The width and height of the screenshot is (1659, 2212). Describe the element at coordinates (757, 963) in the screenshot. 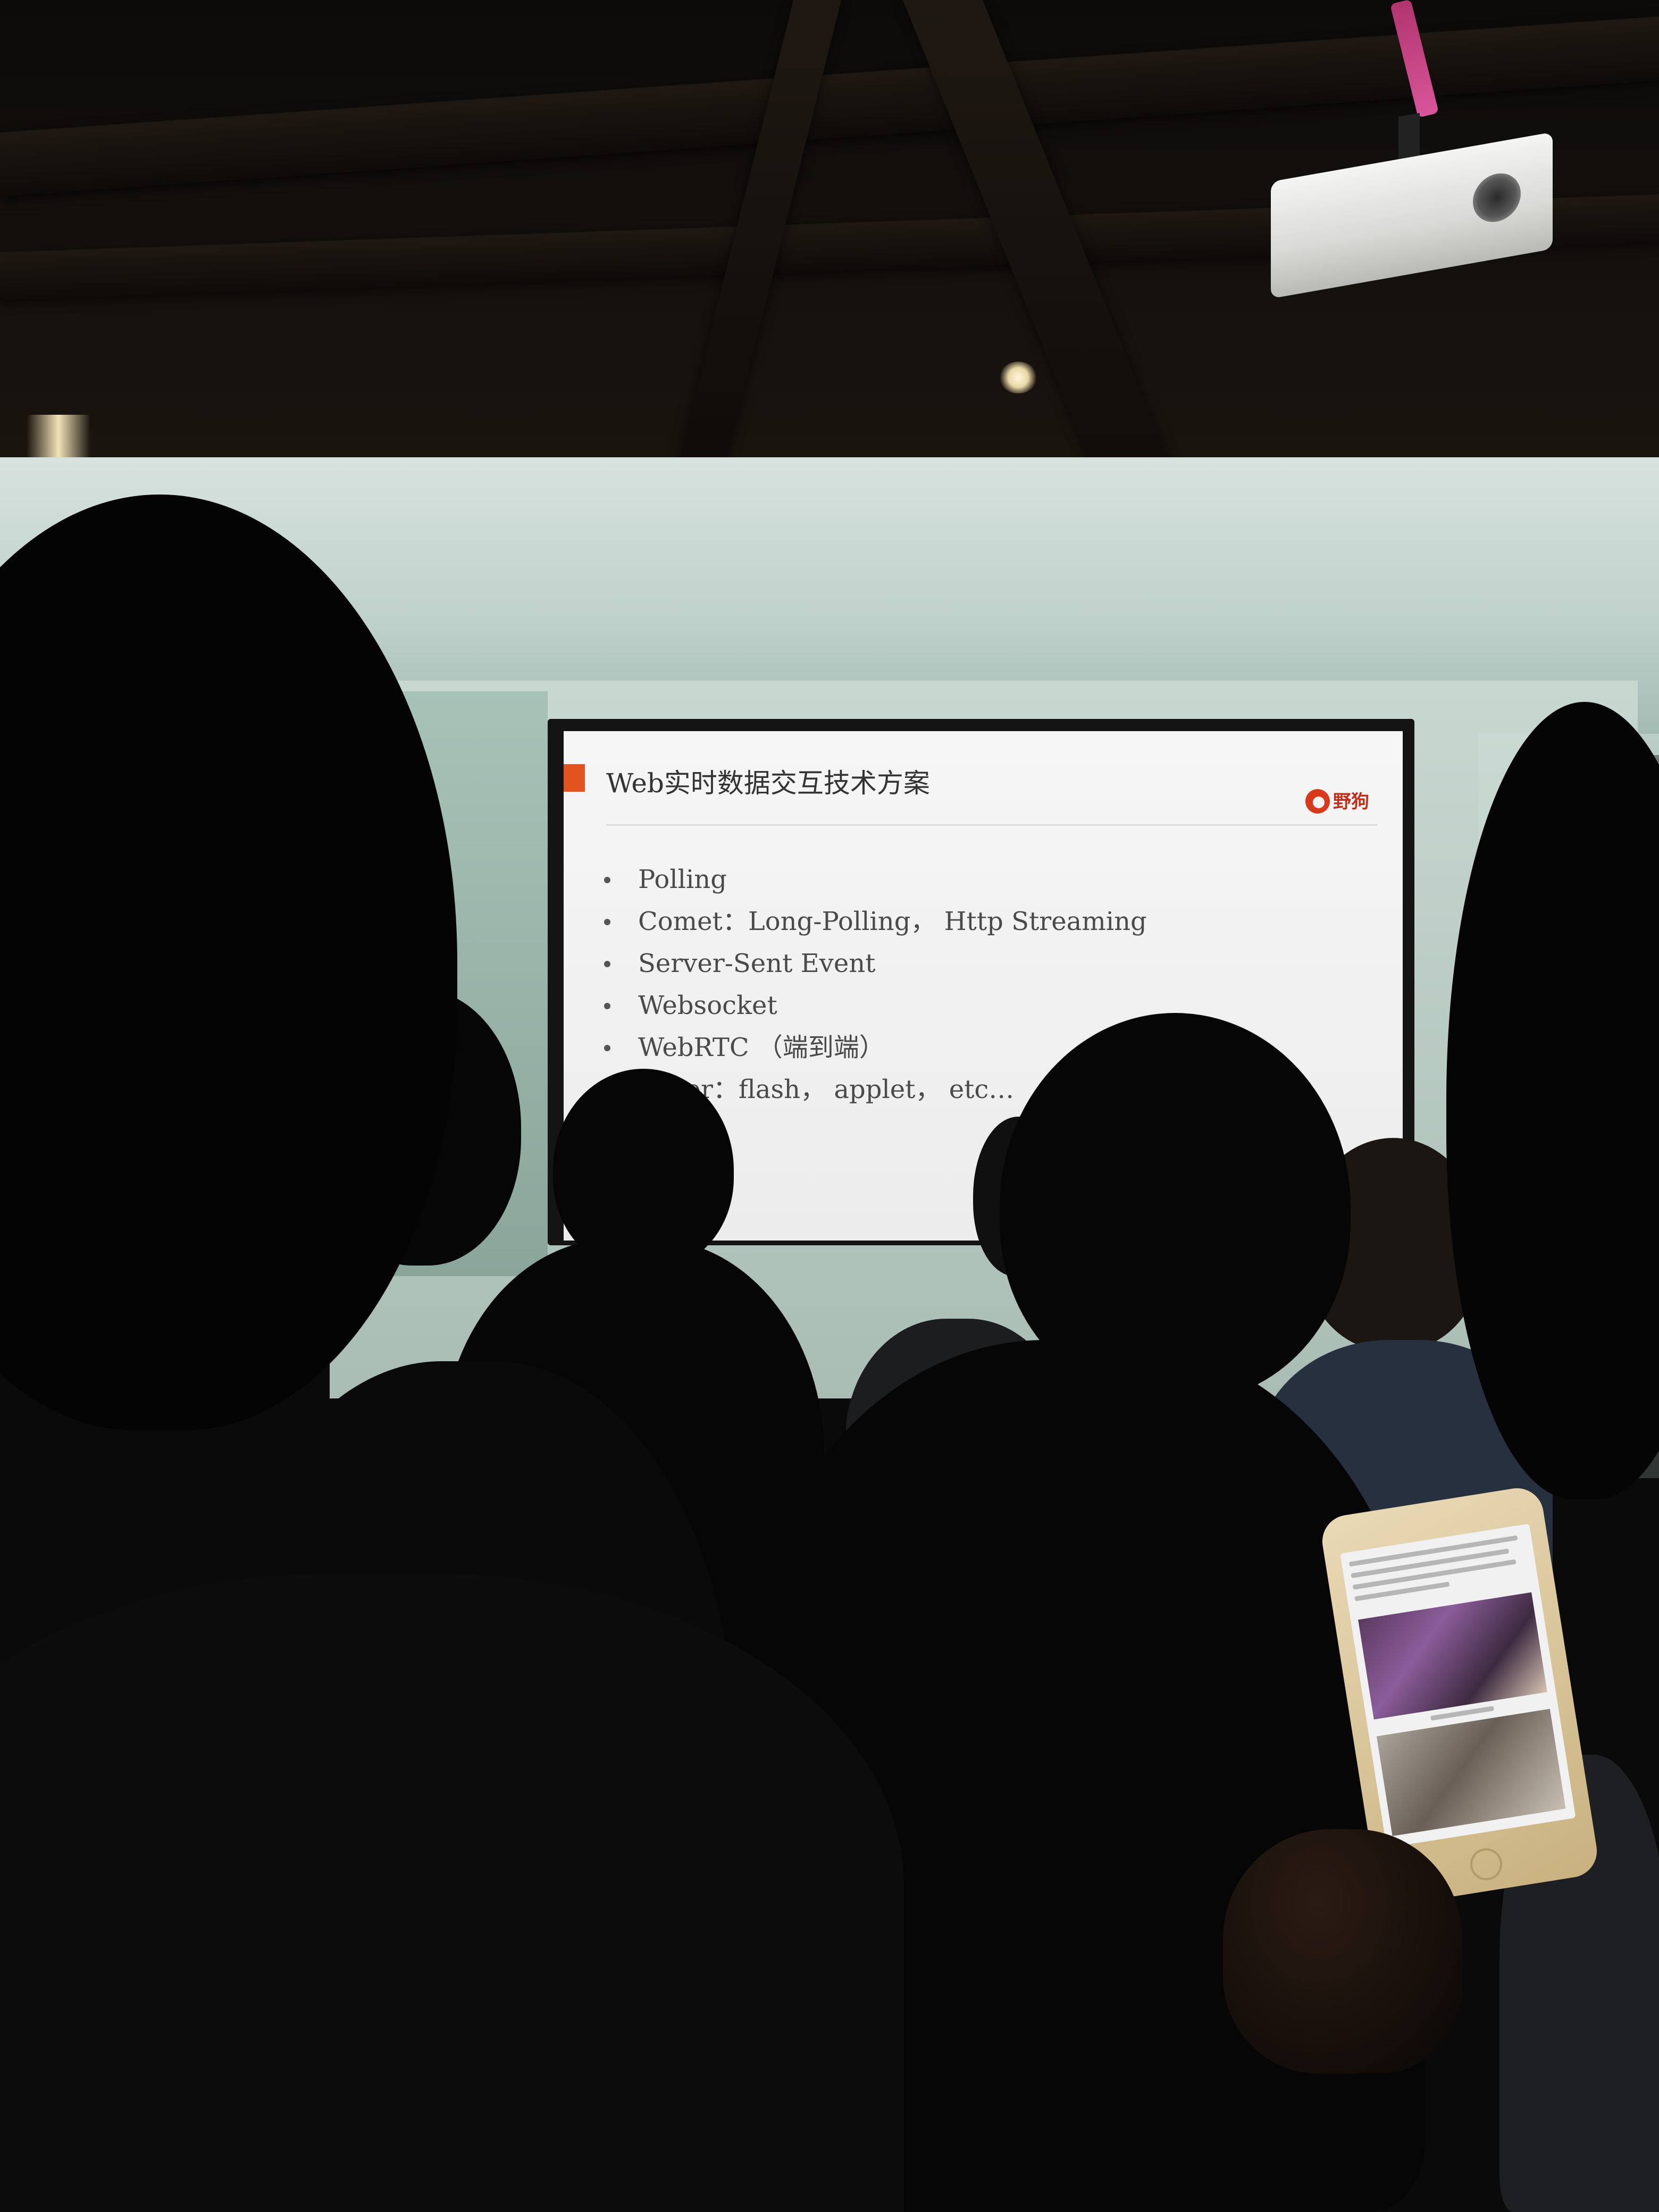

I see `bullet-text: Server-Sent Event` at that location.